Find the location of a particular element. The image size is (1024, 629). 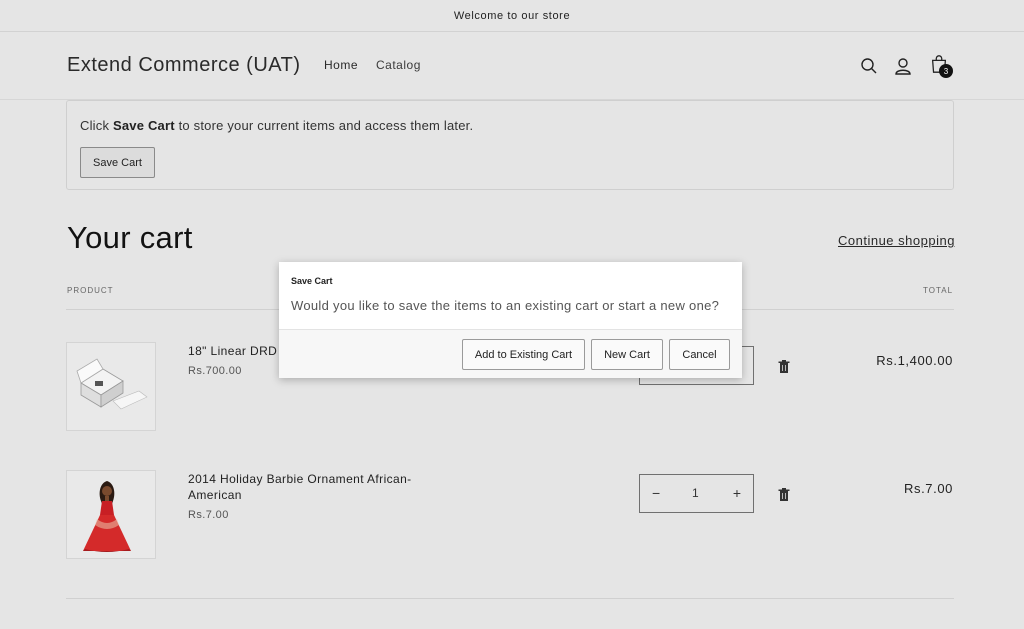

total-column-header: TOTAL is located at coordinates (938, 290).